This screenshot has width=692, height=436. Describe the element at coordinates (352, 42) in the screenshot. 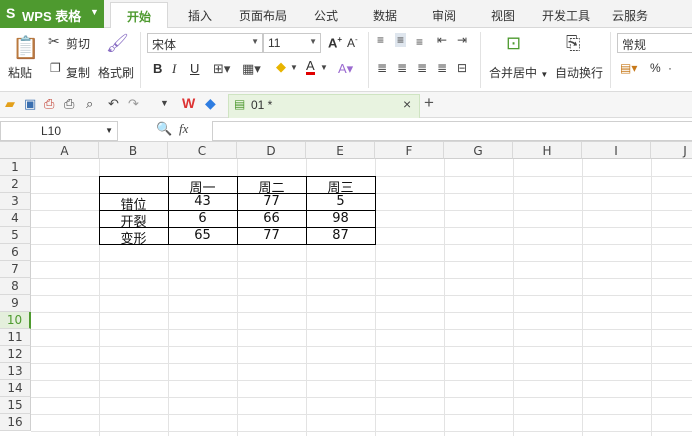

I see `decrease-font-icon: A-` at that location.